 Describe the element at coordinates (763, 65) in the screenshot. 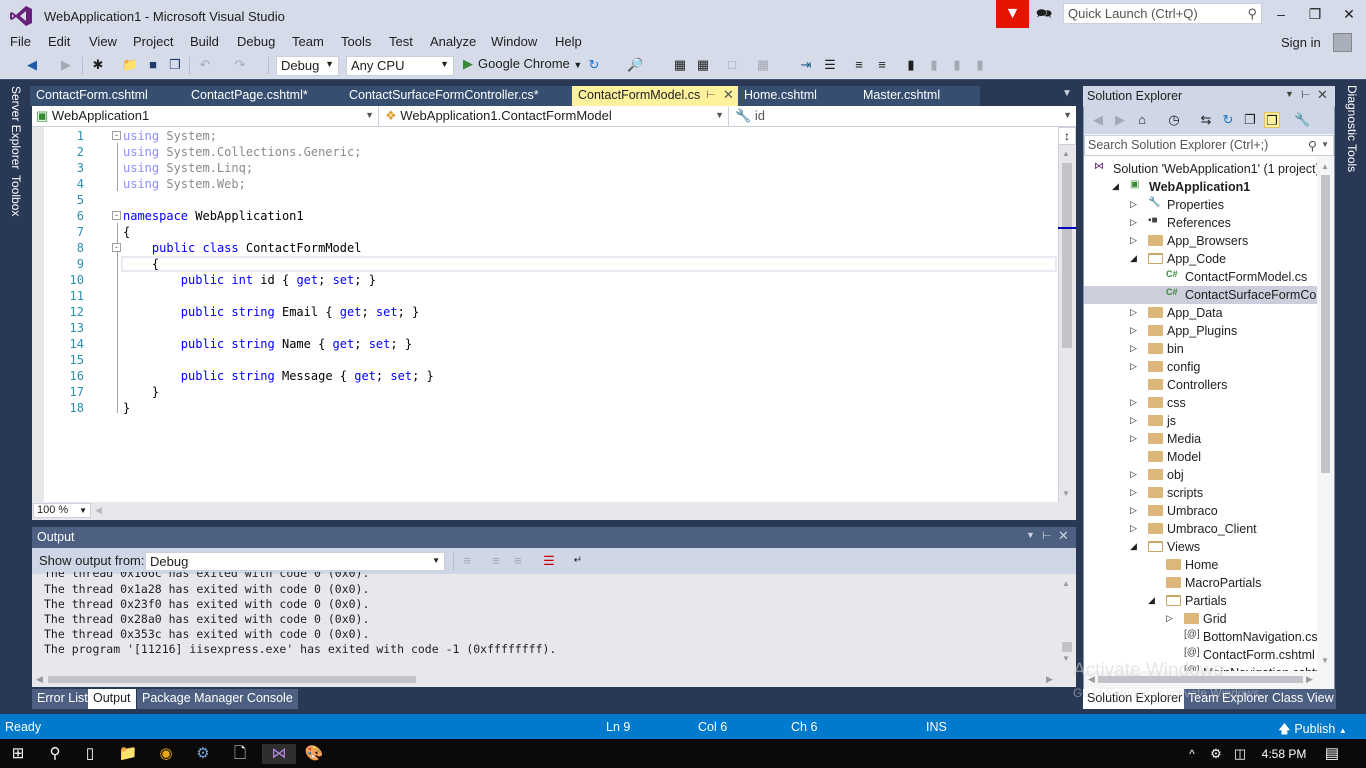

I see `breakpoint-icon: ▦` at that location.